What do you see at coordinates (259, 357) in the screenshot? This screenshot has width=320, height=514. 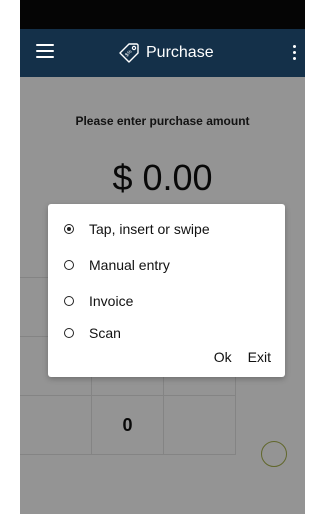 I see `exit-button: Exit` at bounding box center [259, 357].